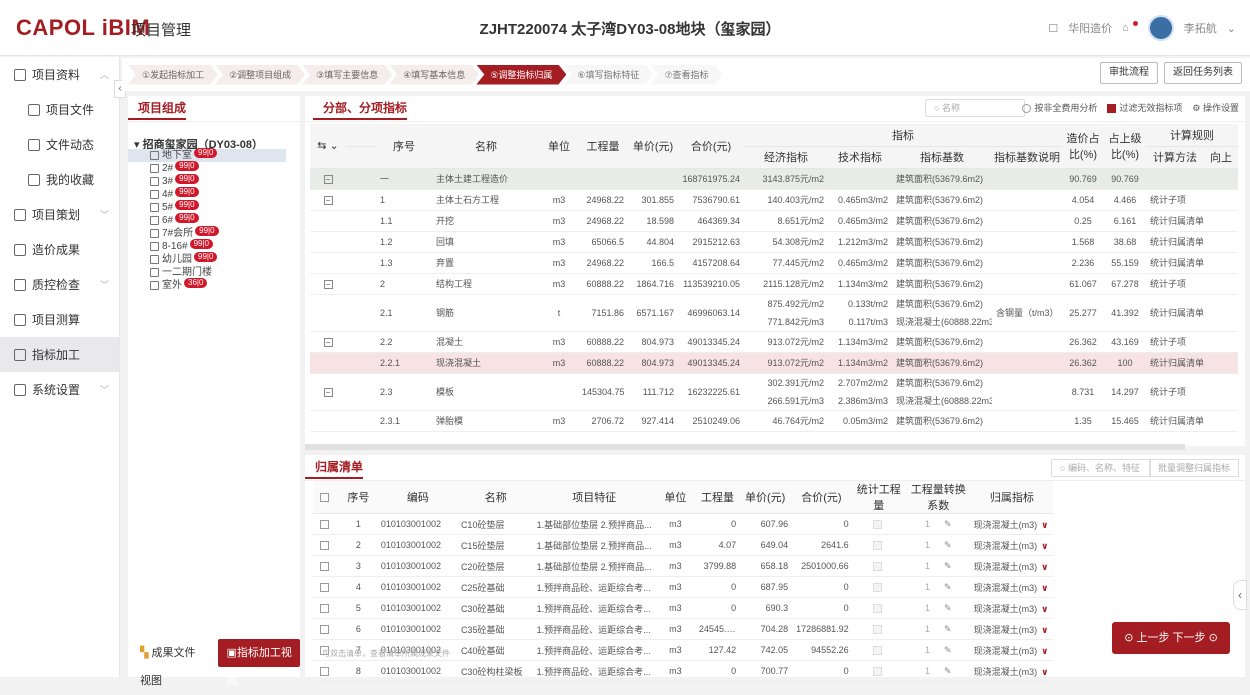 The height and width of the screenshot is (695, 1250). Describe the element at coordinates (1171, 638) in the screenshot. I see `prev-next-button: ⊙ 上一步 下一步 ⊙` at that location.